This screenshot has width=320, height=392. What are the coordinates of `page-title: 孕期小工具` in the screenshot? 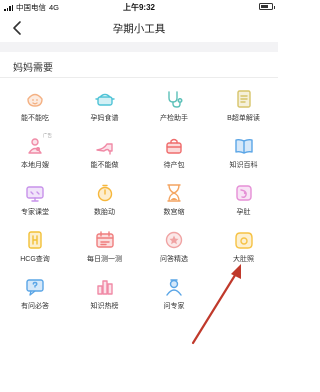 It's located at (139, 29).